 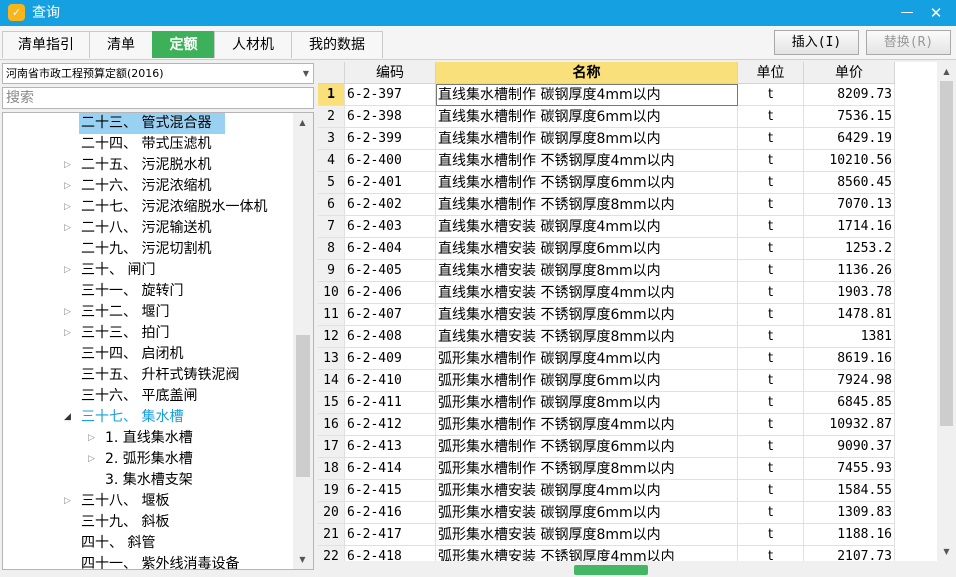 What do you see at coordinates (587, 491) in the screenshot?
I see `name-cell: 弧形集水槽安装 碳钢厚度4mm以内` at bounding box center [587, 491].